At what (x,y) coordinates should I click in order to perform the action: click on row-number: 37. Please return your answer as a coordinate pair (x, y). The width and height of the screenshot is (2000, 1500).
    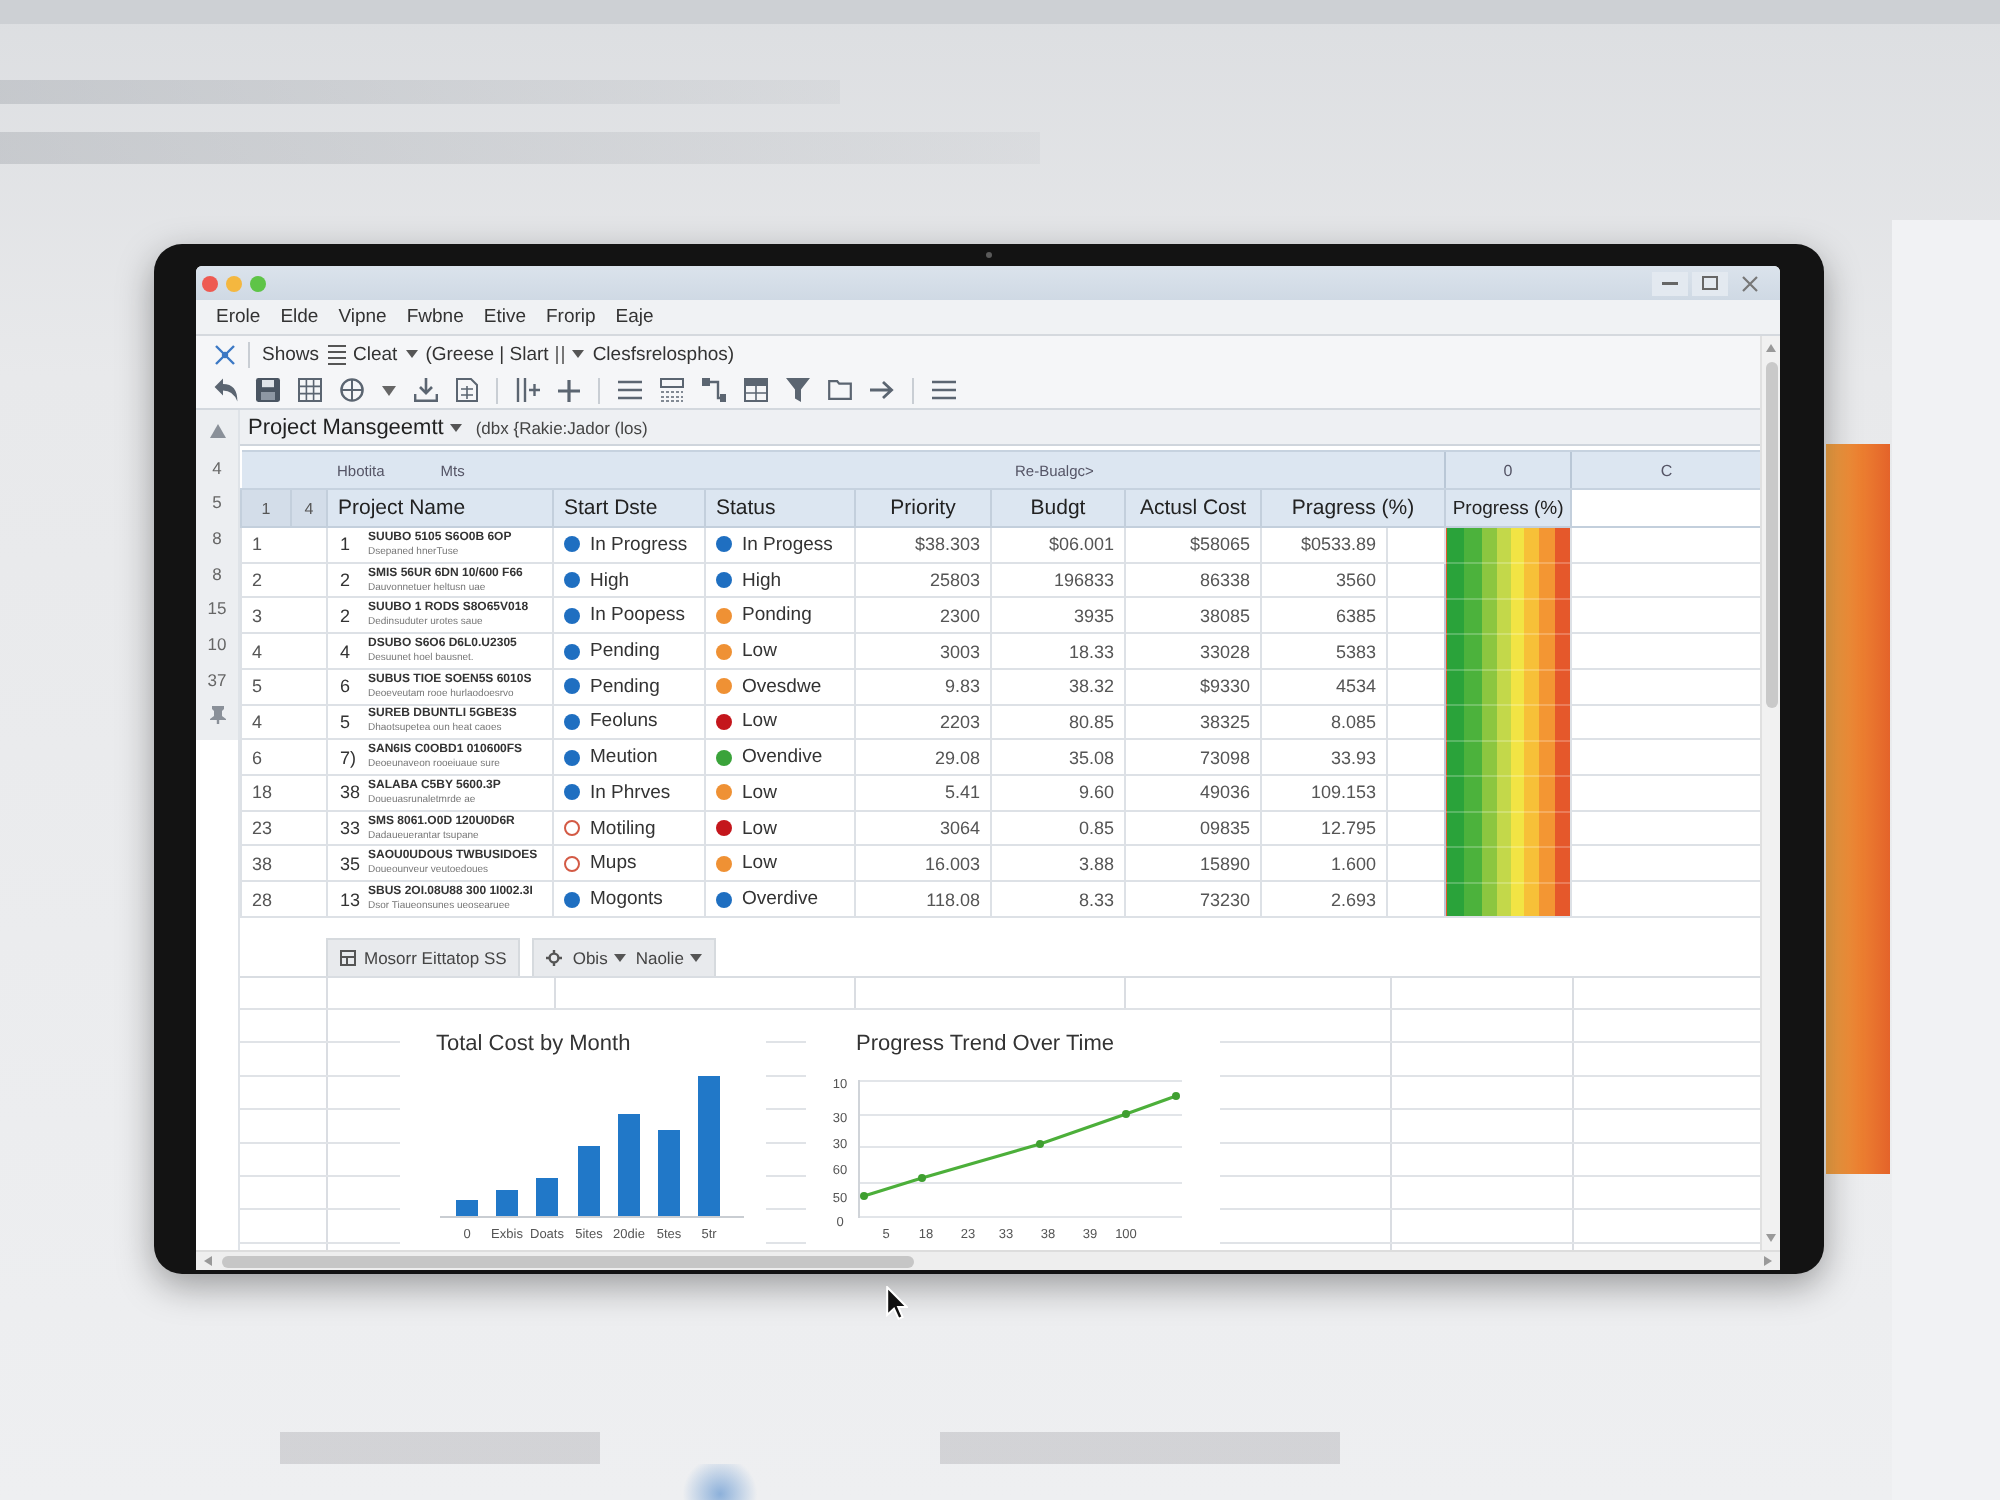
    Looking at the image, I should click on (217, 680).